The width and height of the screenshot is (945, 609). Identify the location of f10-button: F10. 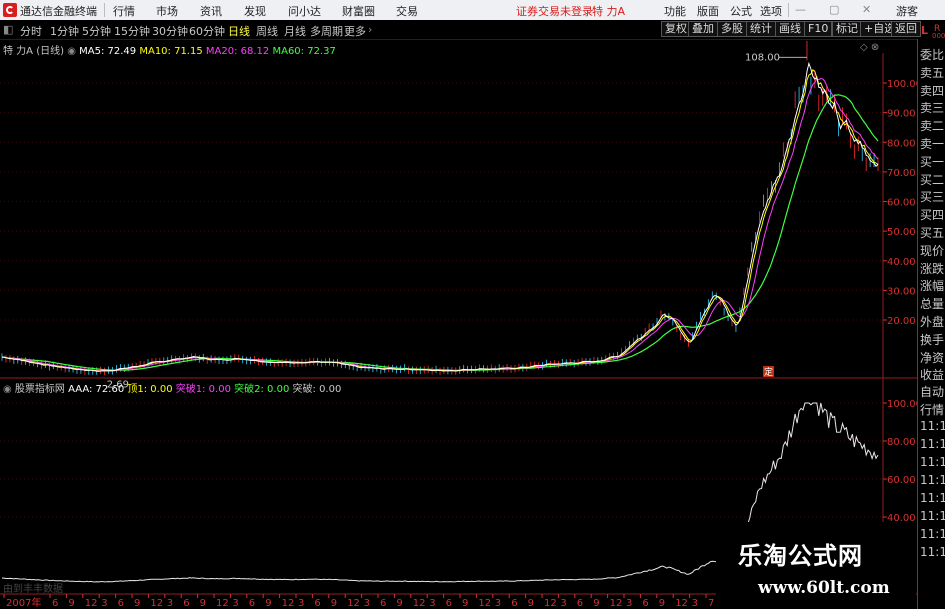
(818, 29).